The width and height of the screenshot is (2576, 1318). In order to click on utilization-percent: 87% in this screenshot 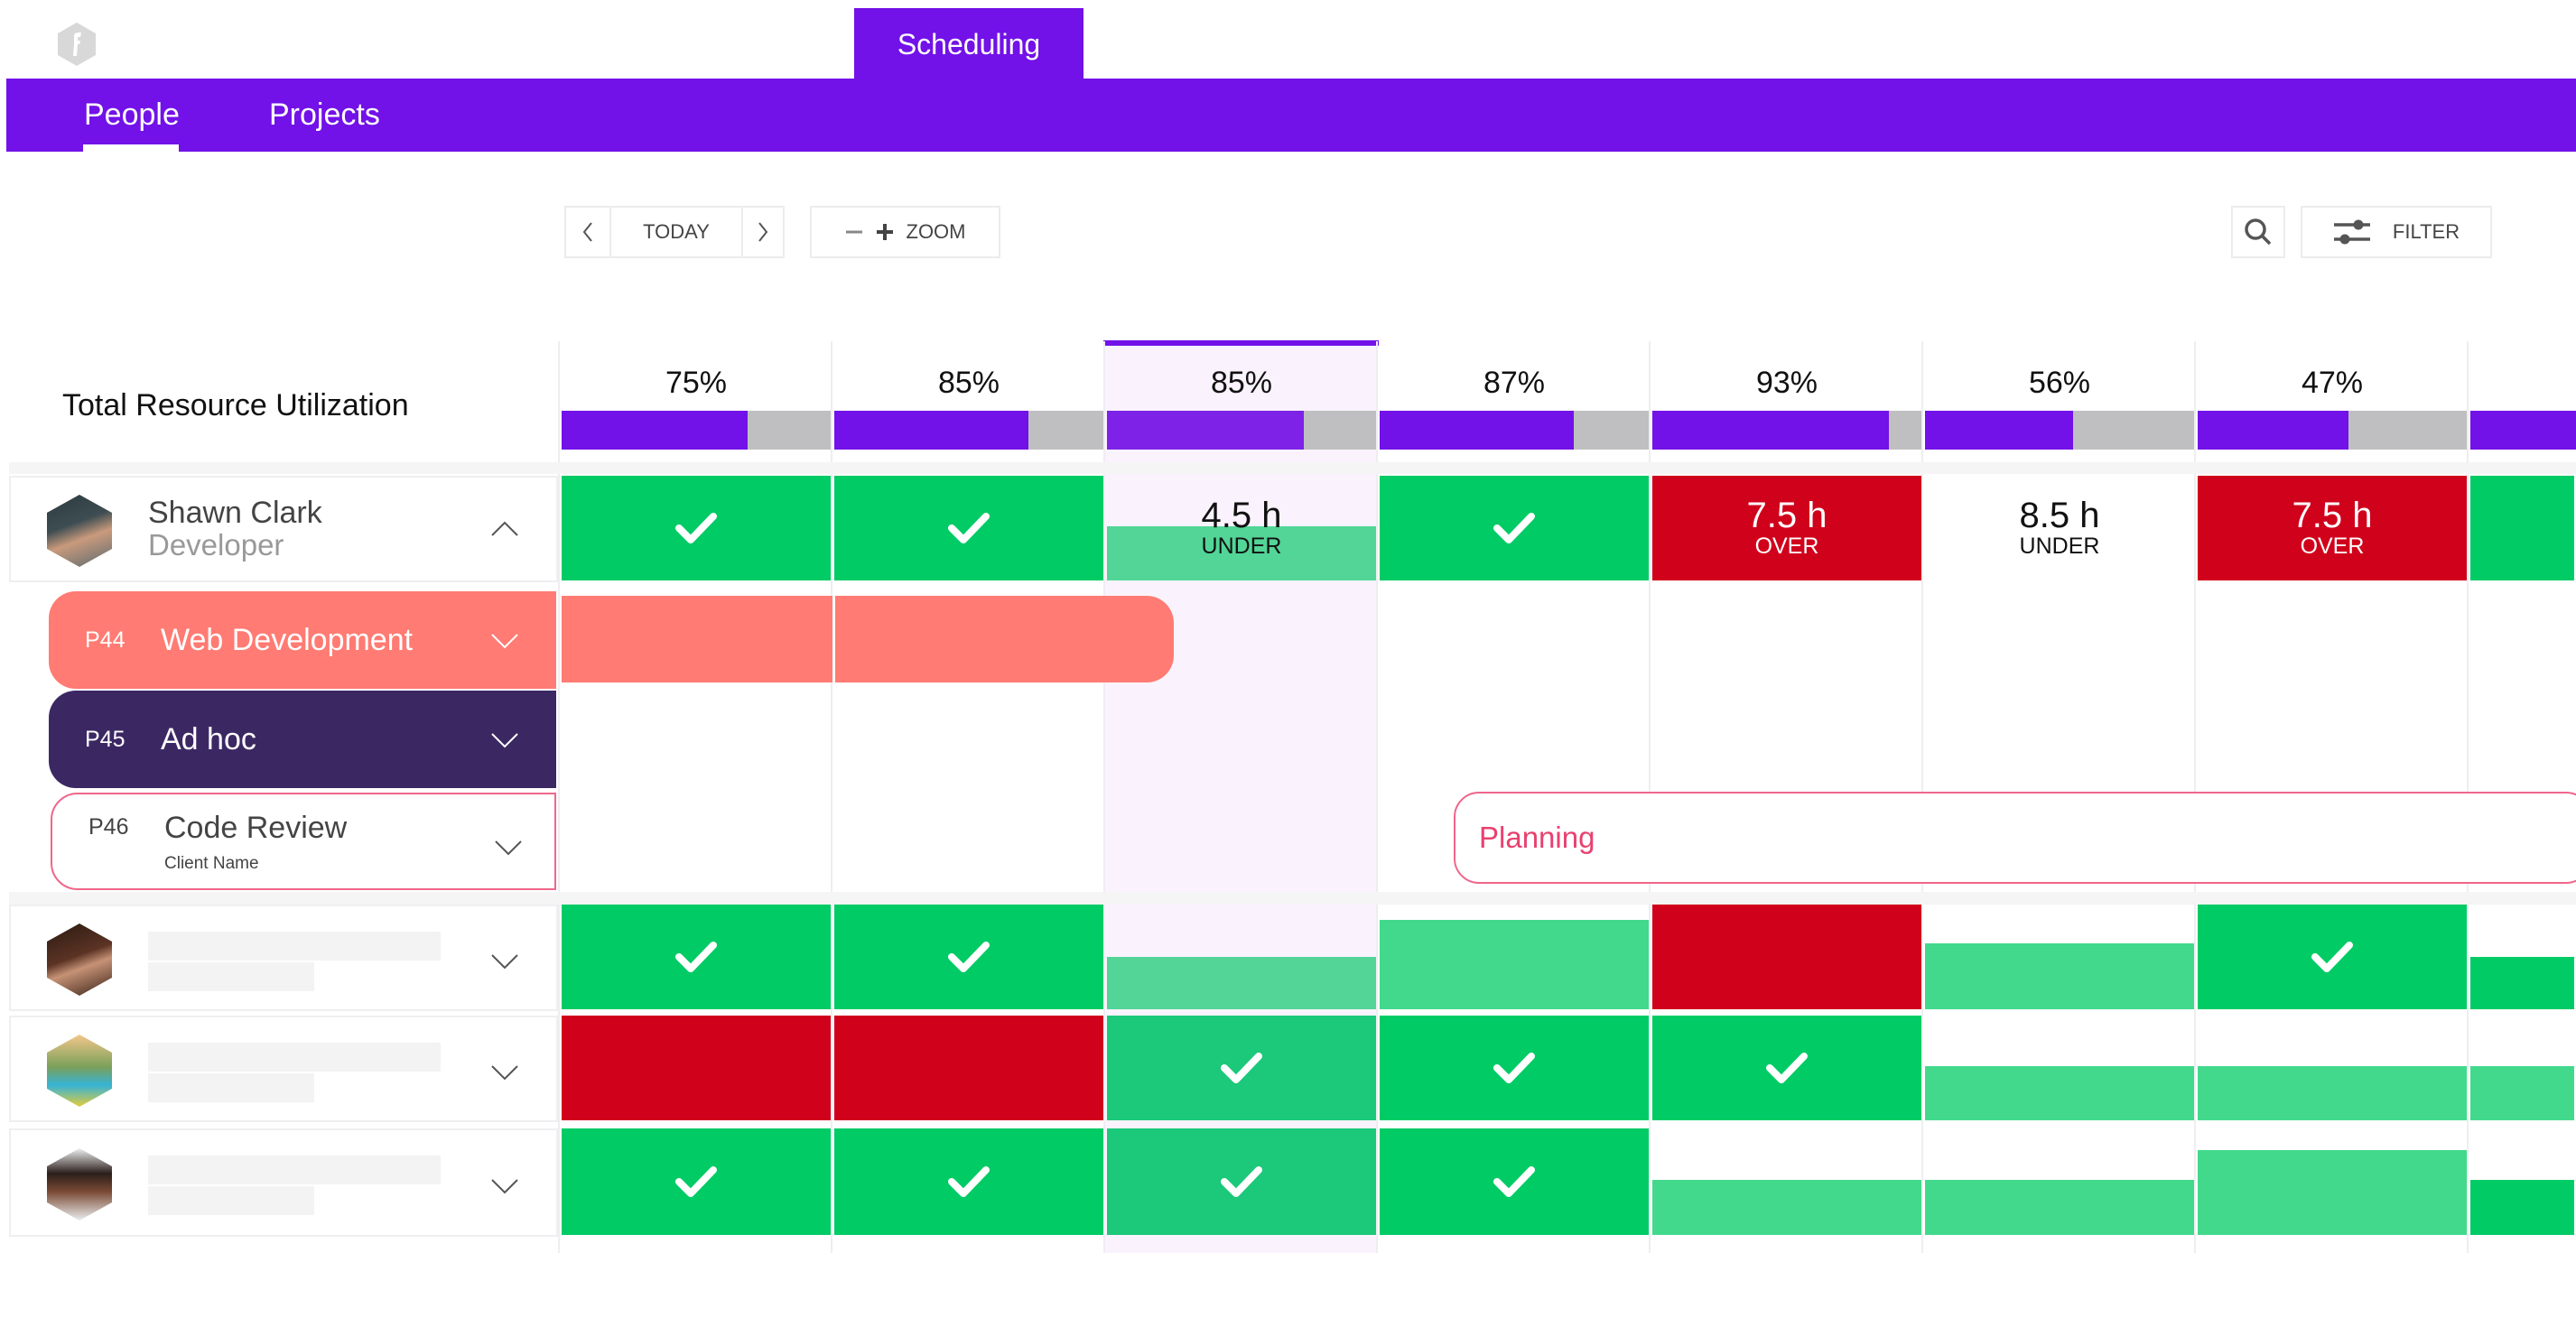, I will do `click(1514, 383)`.